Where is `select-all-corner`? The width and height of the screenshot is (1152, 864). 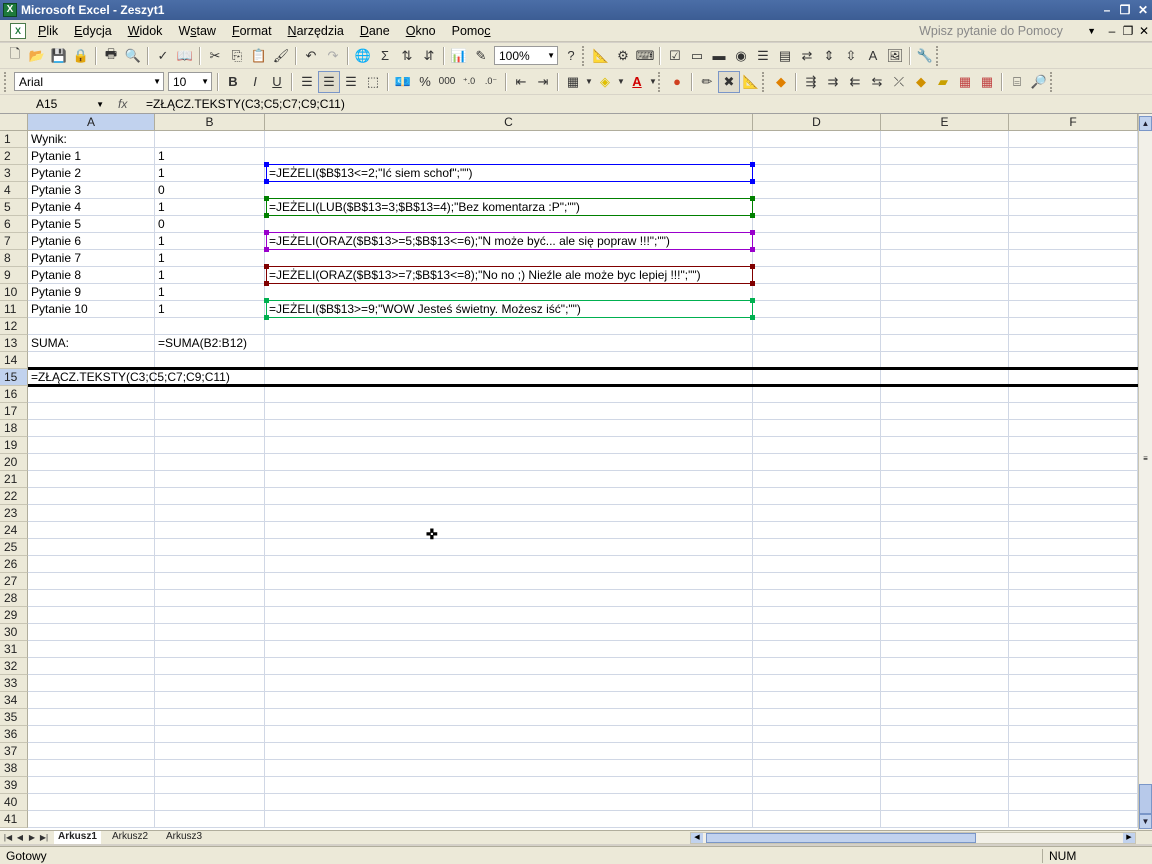
select-all-corner is located at coordinates (14, 122).